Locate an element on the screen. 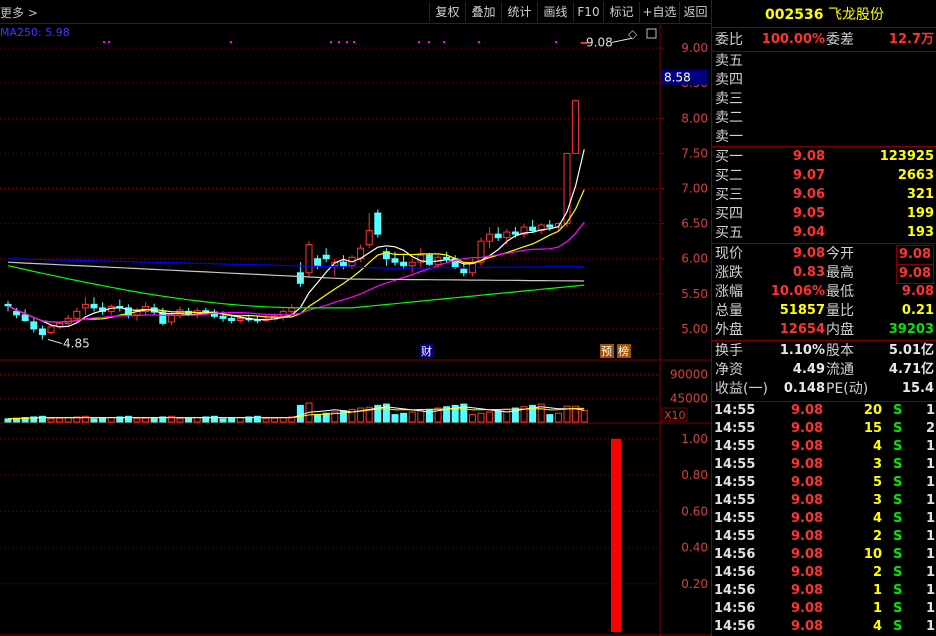 Image resolution: width=936 pixels, height=636 pixels. toolbar-button-7: 返回 is located at coordinates (695, 12).